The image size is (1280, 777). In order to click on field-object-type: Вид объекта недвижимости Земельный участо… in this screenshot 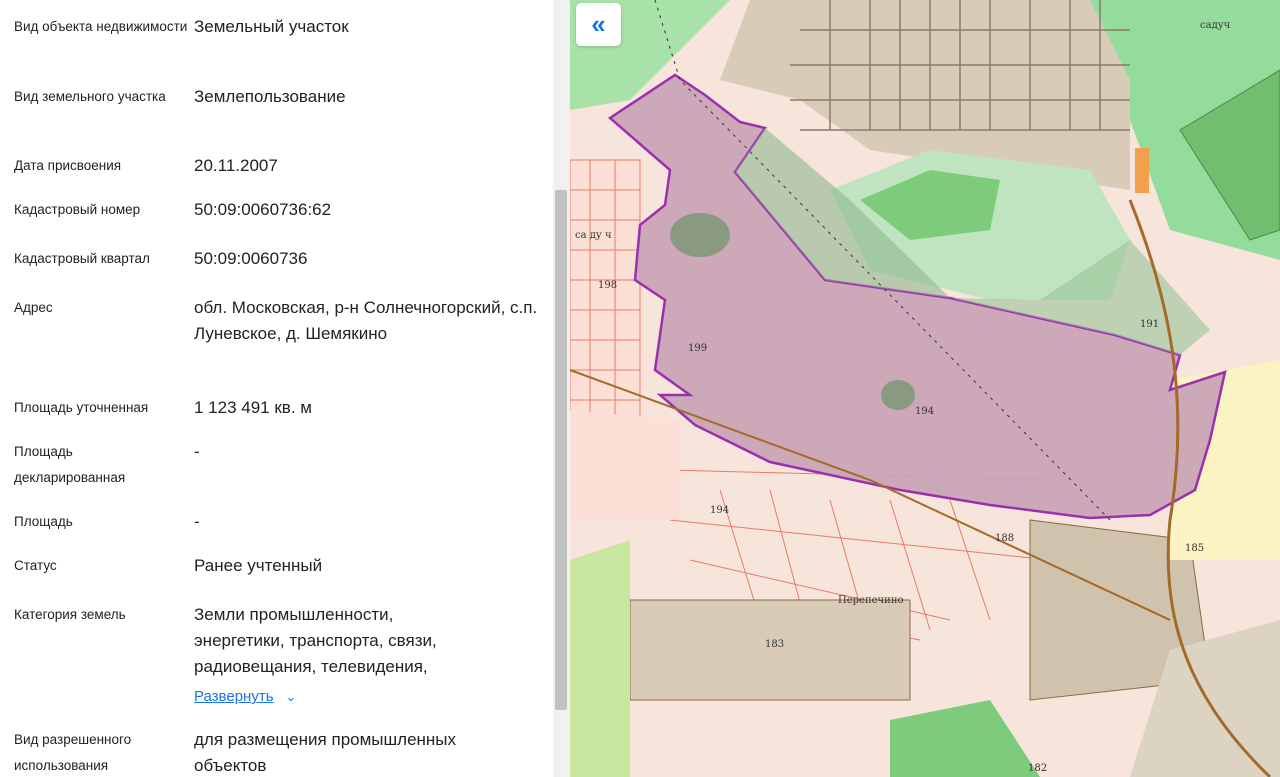, I will do `click(279, 27)`.